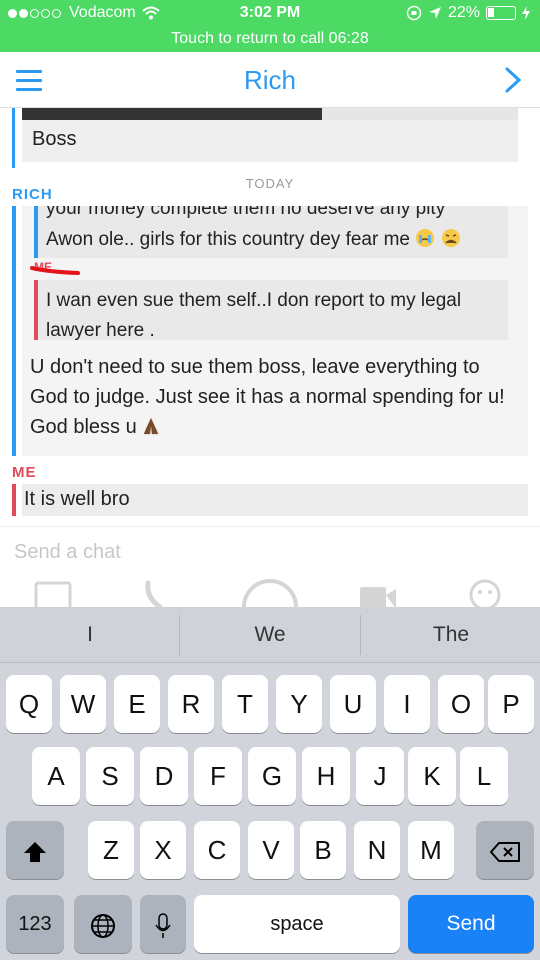 This screenshot has height=960, width=540. I want to click on key-u: U, so click(353, 704).